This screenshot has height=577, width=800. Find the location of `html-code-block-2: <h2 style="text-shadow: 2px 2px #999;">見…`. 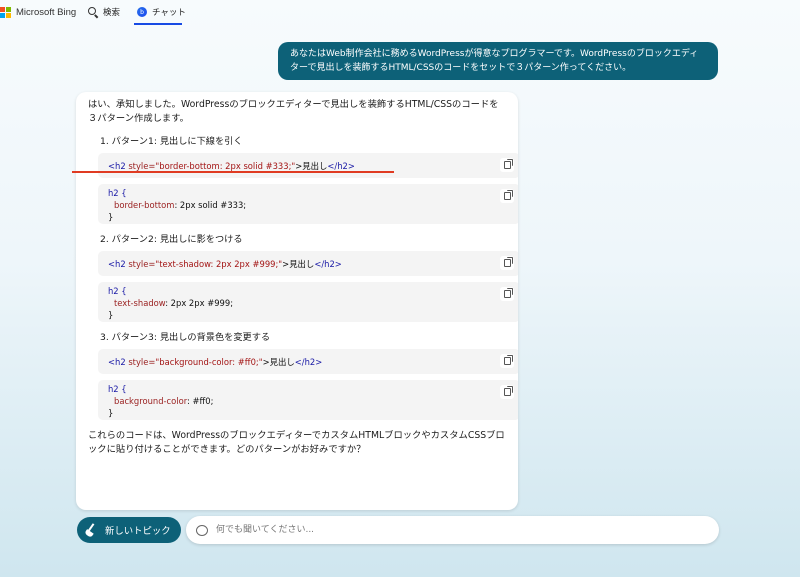

html-code-block-2: <h2 style="text-shadow: 2px 2px #999;">見… is located at coordinates (308, 263).